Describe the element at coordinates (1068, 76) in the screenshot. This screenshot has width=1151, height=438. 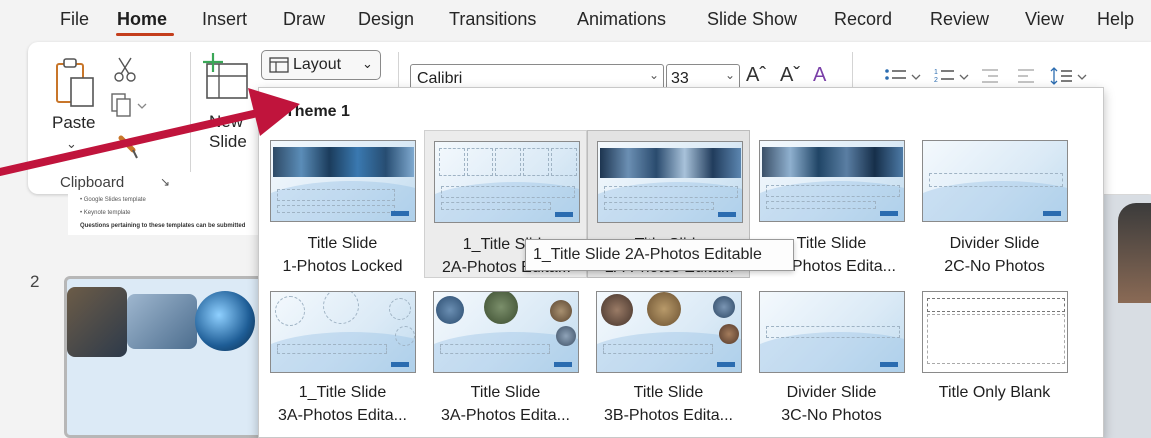
I see `line-spacing-icon` at that location.